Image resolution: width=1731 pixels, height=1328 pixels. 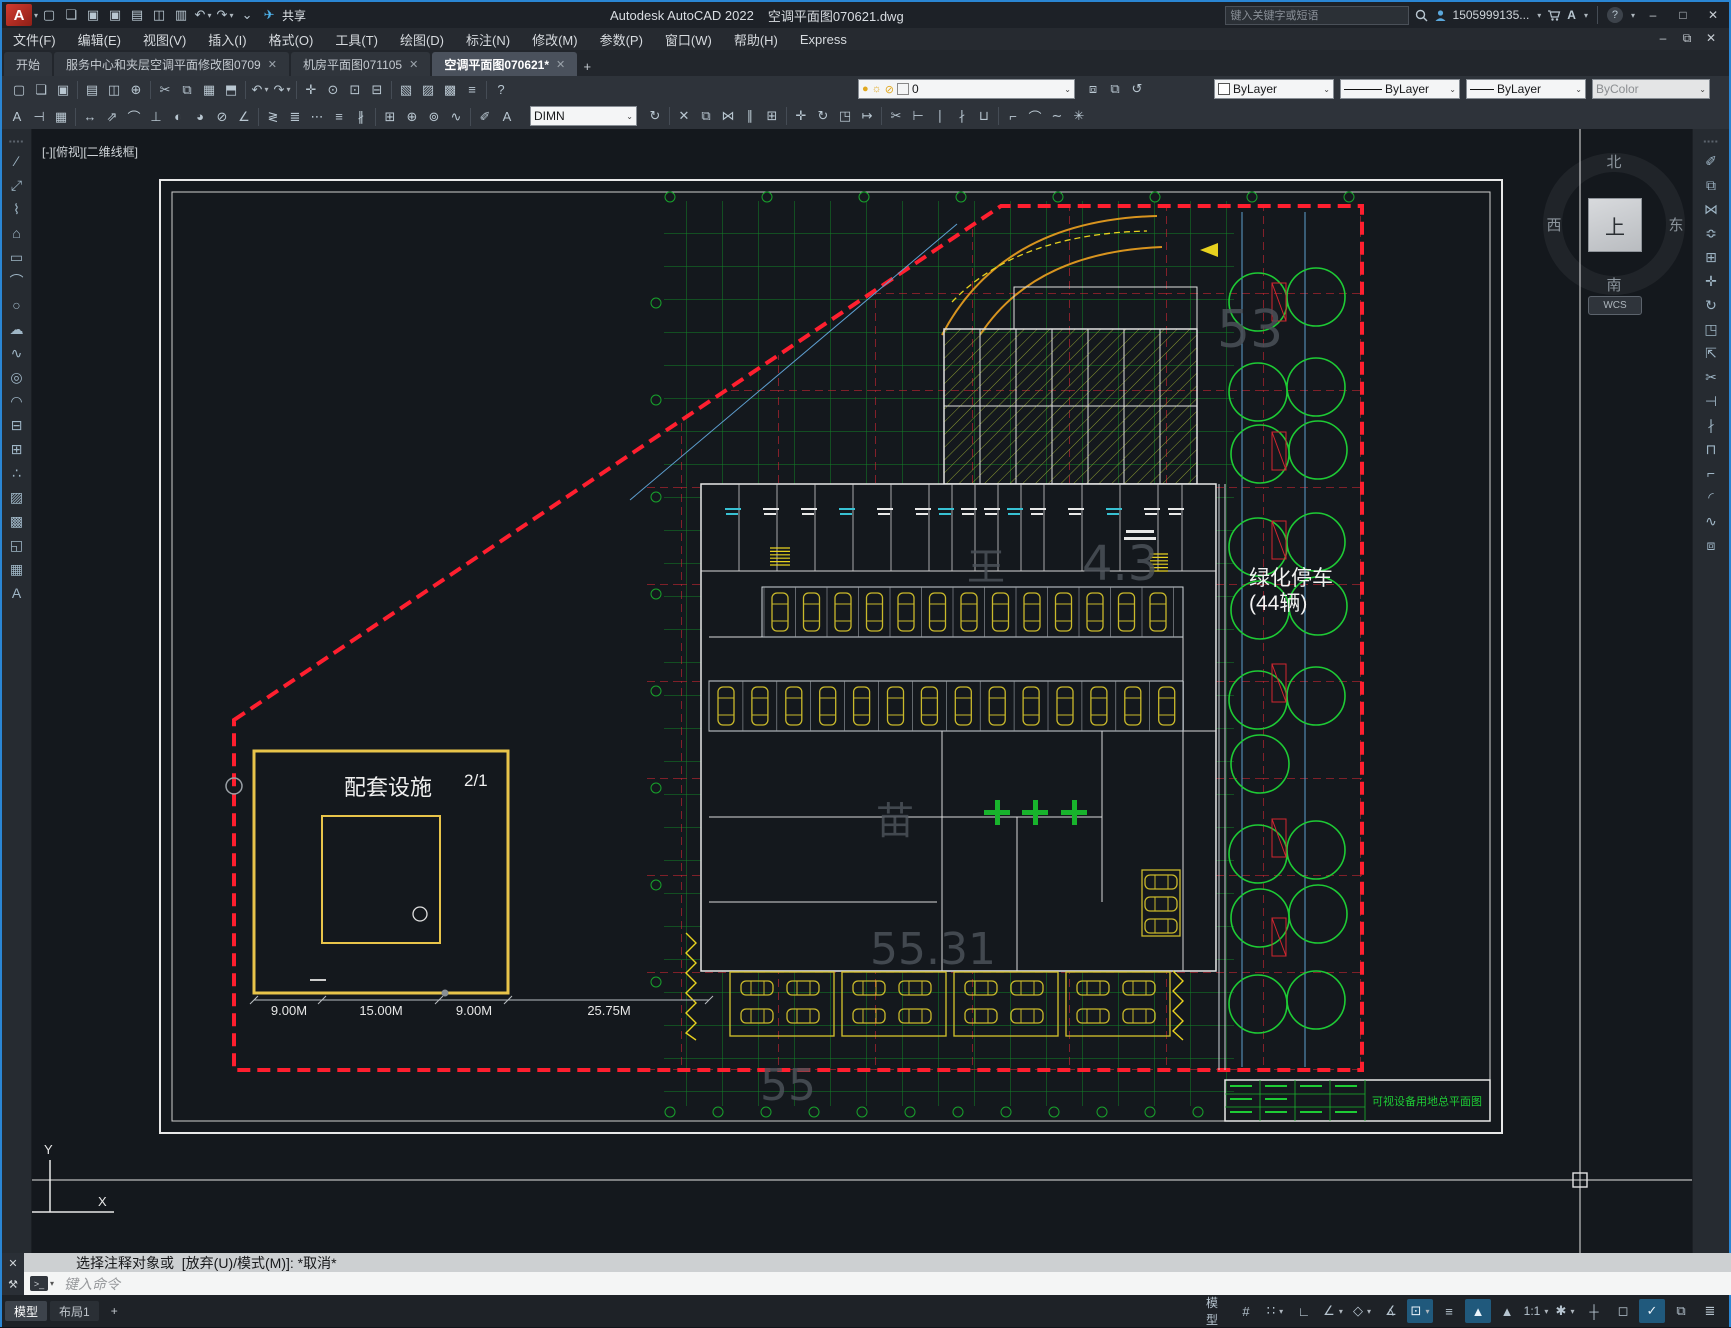 I want to click on zoom-window-icon: ⊡, so click(x=355, y=90).